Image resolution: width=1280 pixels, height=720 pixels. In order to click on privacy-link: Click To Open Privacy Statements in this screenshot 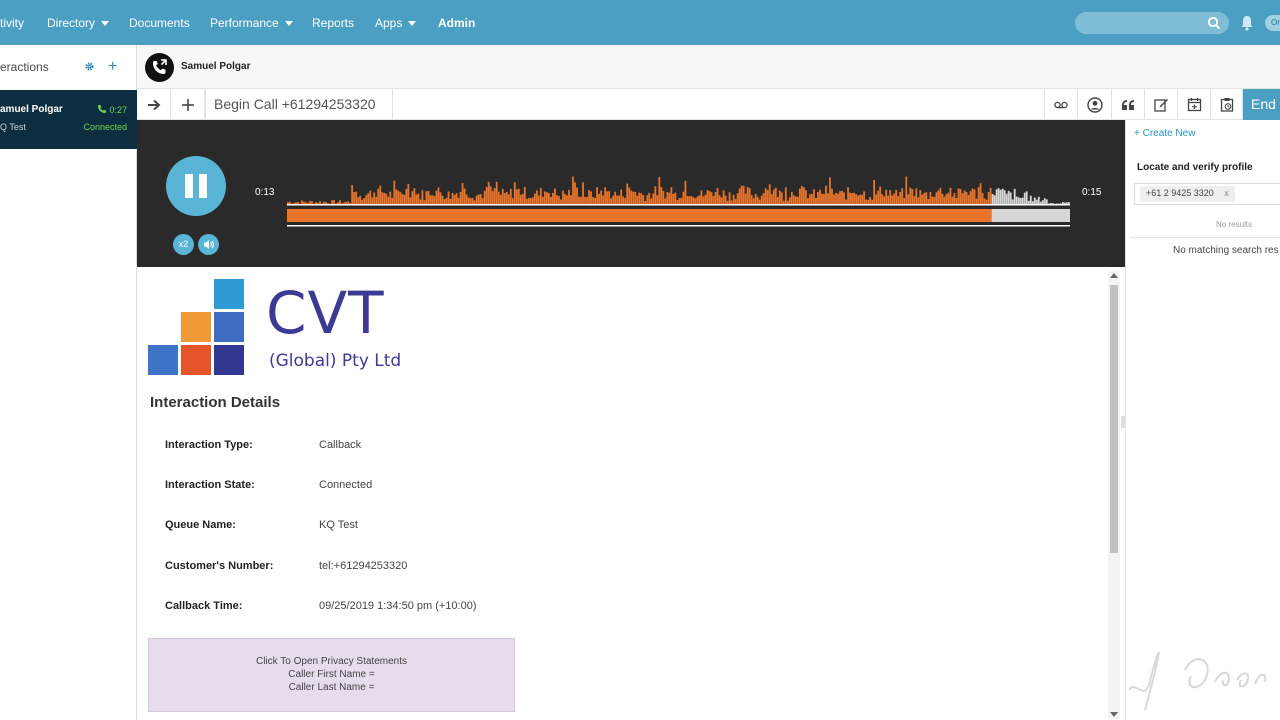, I will do `click(331, 661)`.